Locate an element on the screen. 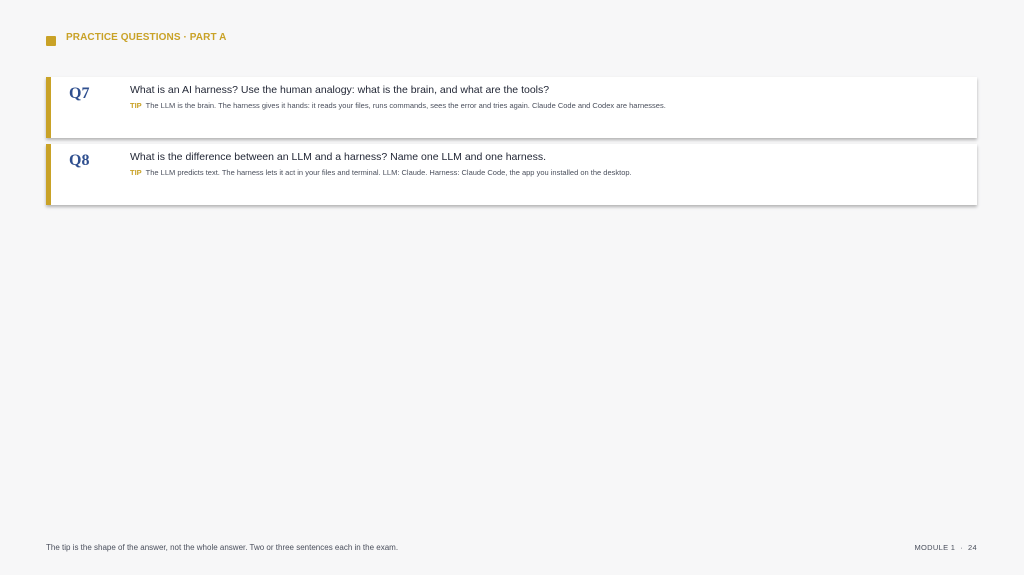  question-number: Q7 is located at coordinates (79, 93).